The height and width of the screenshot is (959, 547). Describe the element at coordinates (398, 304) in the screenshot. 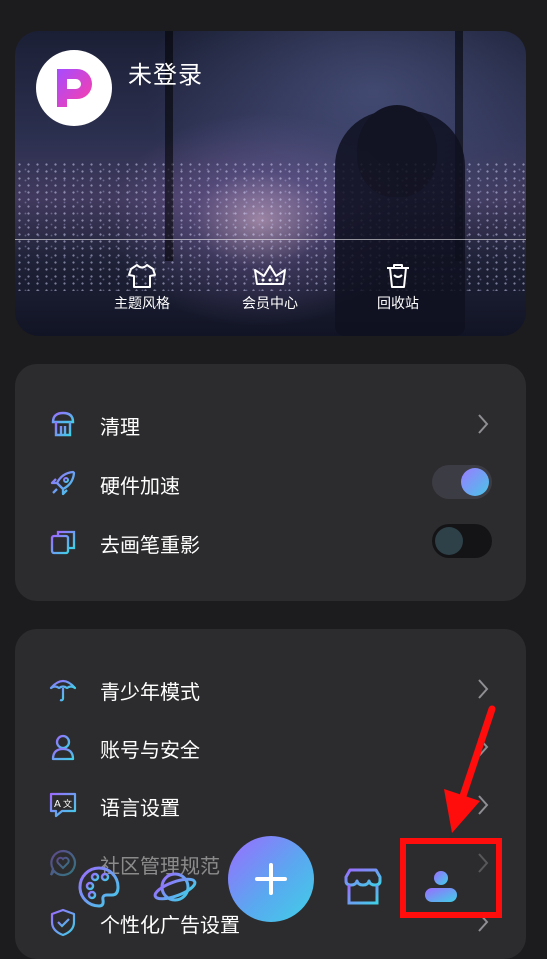

I see `quick-action-label: 回收站` at that location.